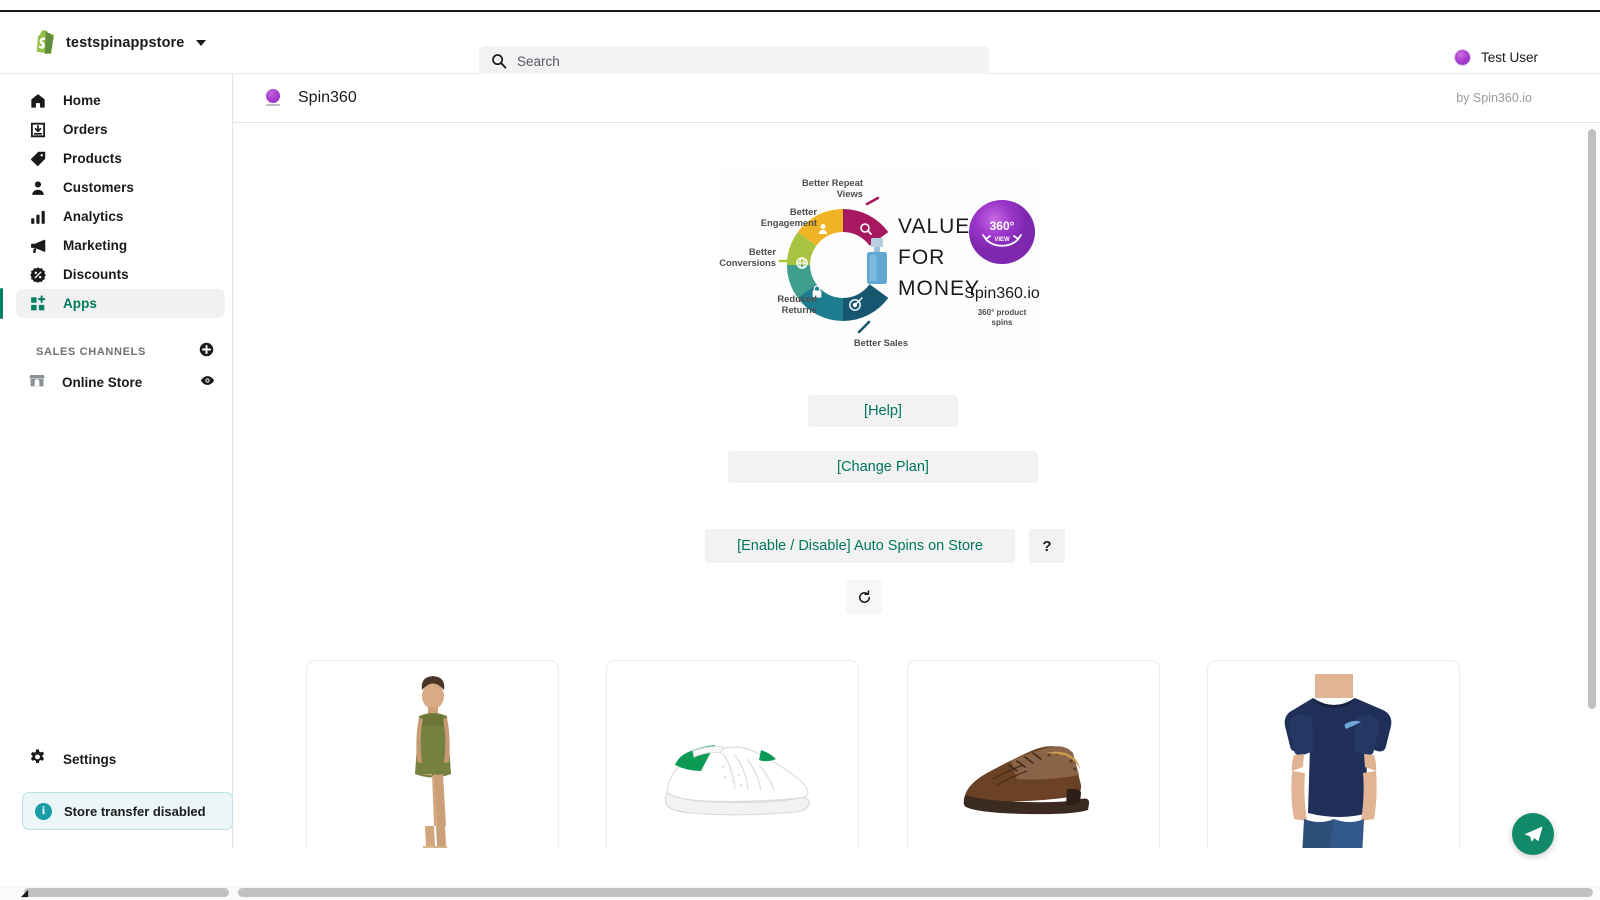 This screenshot has width=1600, height=900. I want to click on svg-text: Returns, so click(799, 309).